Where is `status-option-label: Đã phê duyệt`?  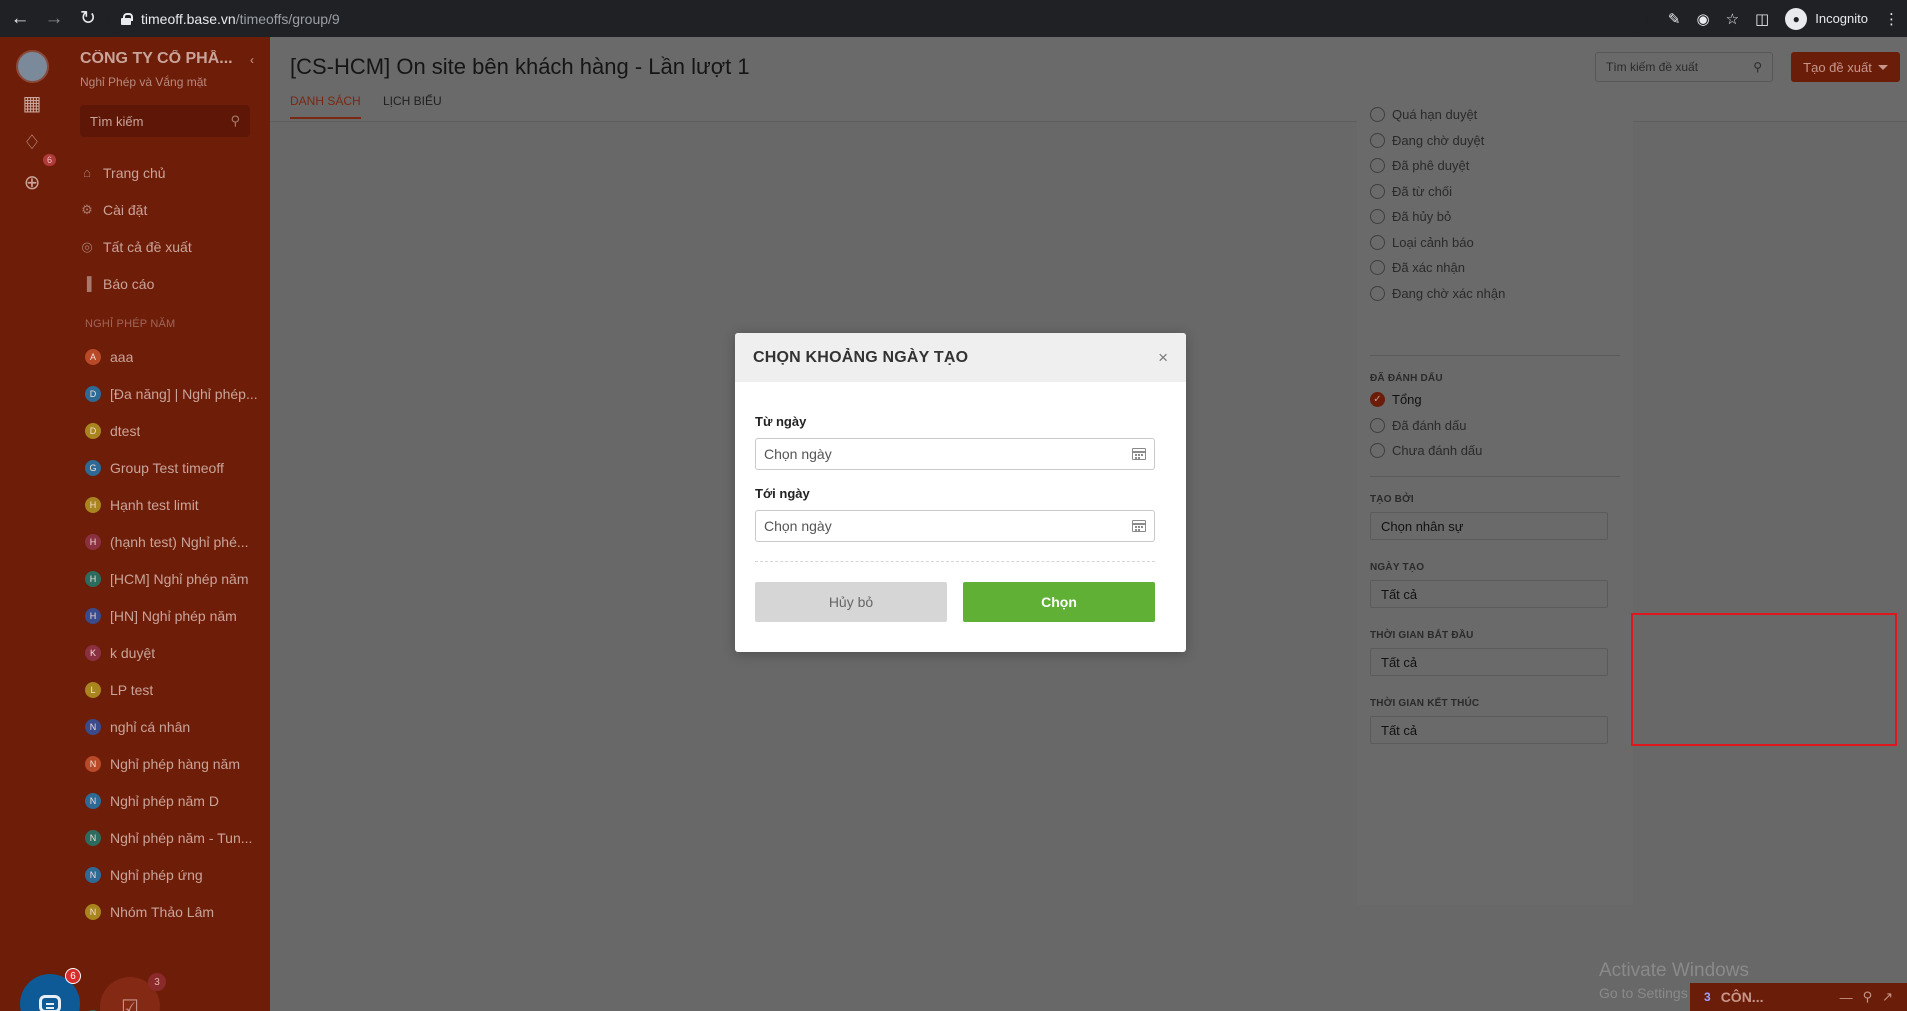
status-option-label: Đã phê duyệt is located at coordinates (1431, 165).